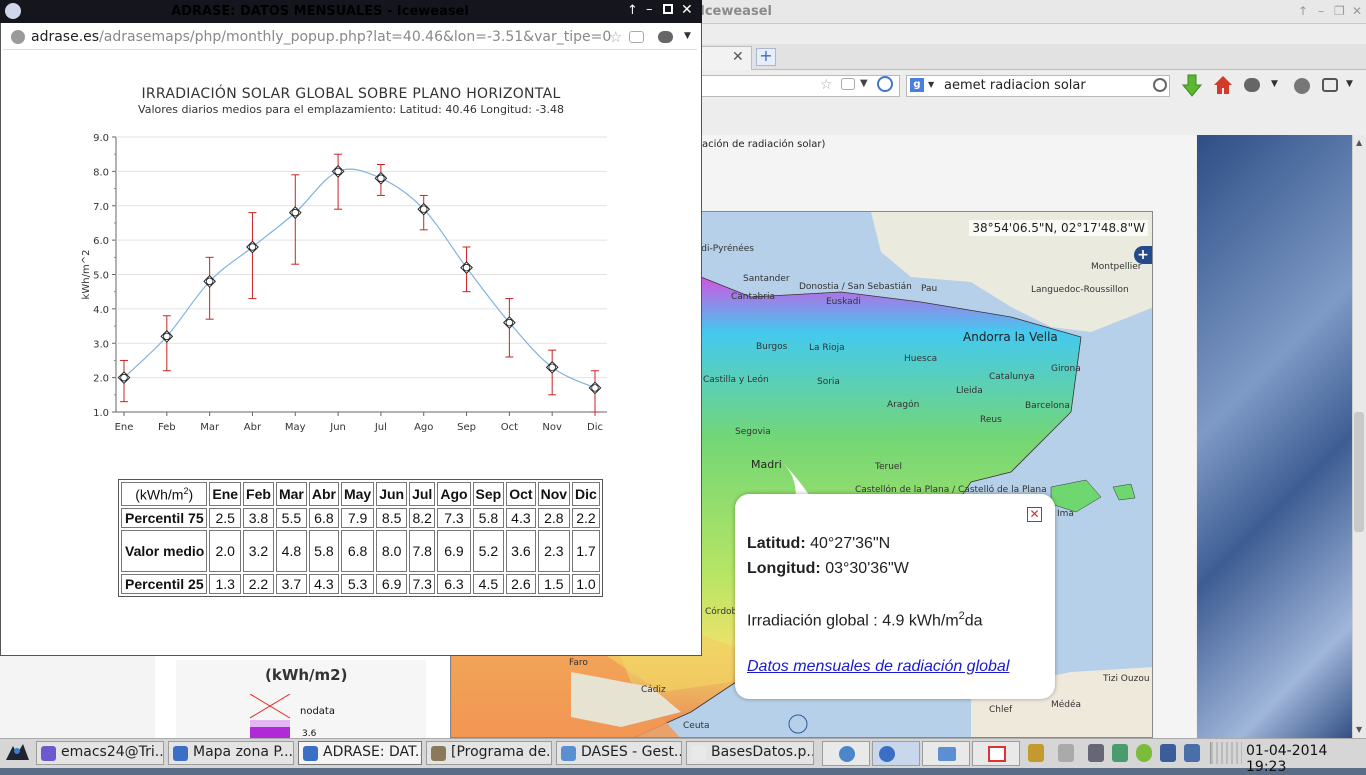  What do you see at coordinates (668, 9) in the screenshot?
I see `popup-maximize-icon` at bounding box center [668, 9].